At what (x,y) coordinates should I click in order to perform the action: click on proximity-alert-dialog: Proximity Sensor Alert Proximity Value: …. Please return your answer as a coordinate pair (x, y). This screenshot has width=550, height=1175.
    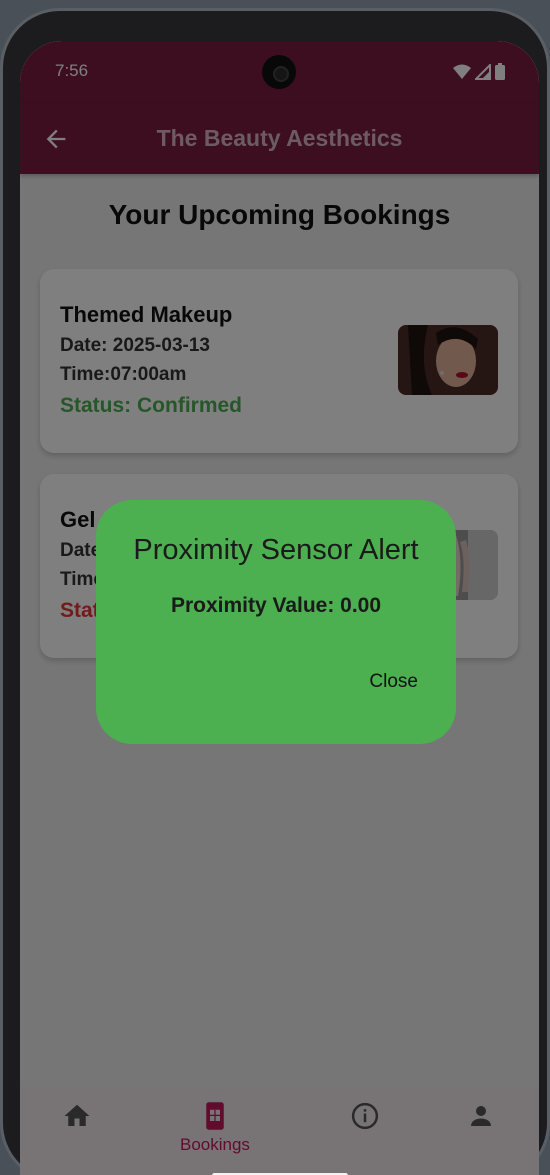
    Looking at the image, I should click on (276, 622).